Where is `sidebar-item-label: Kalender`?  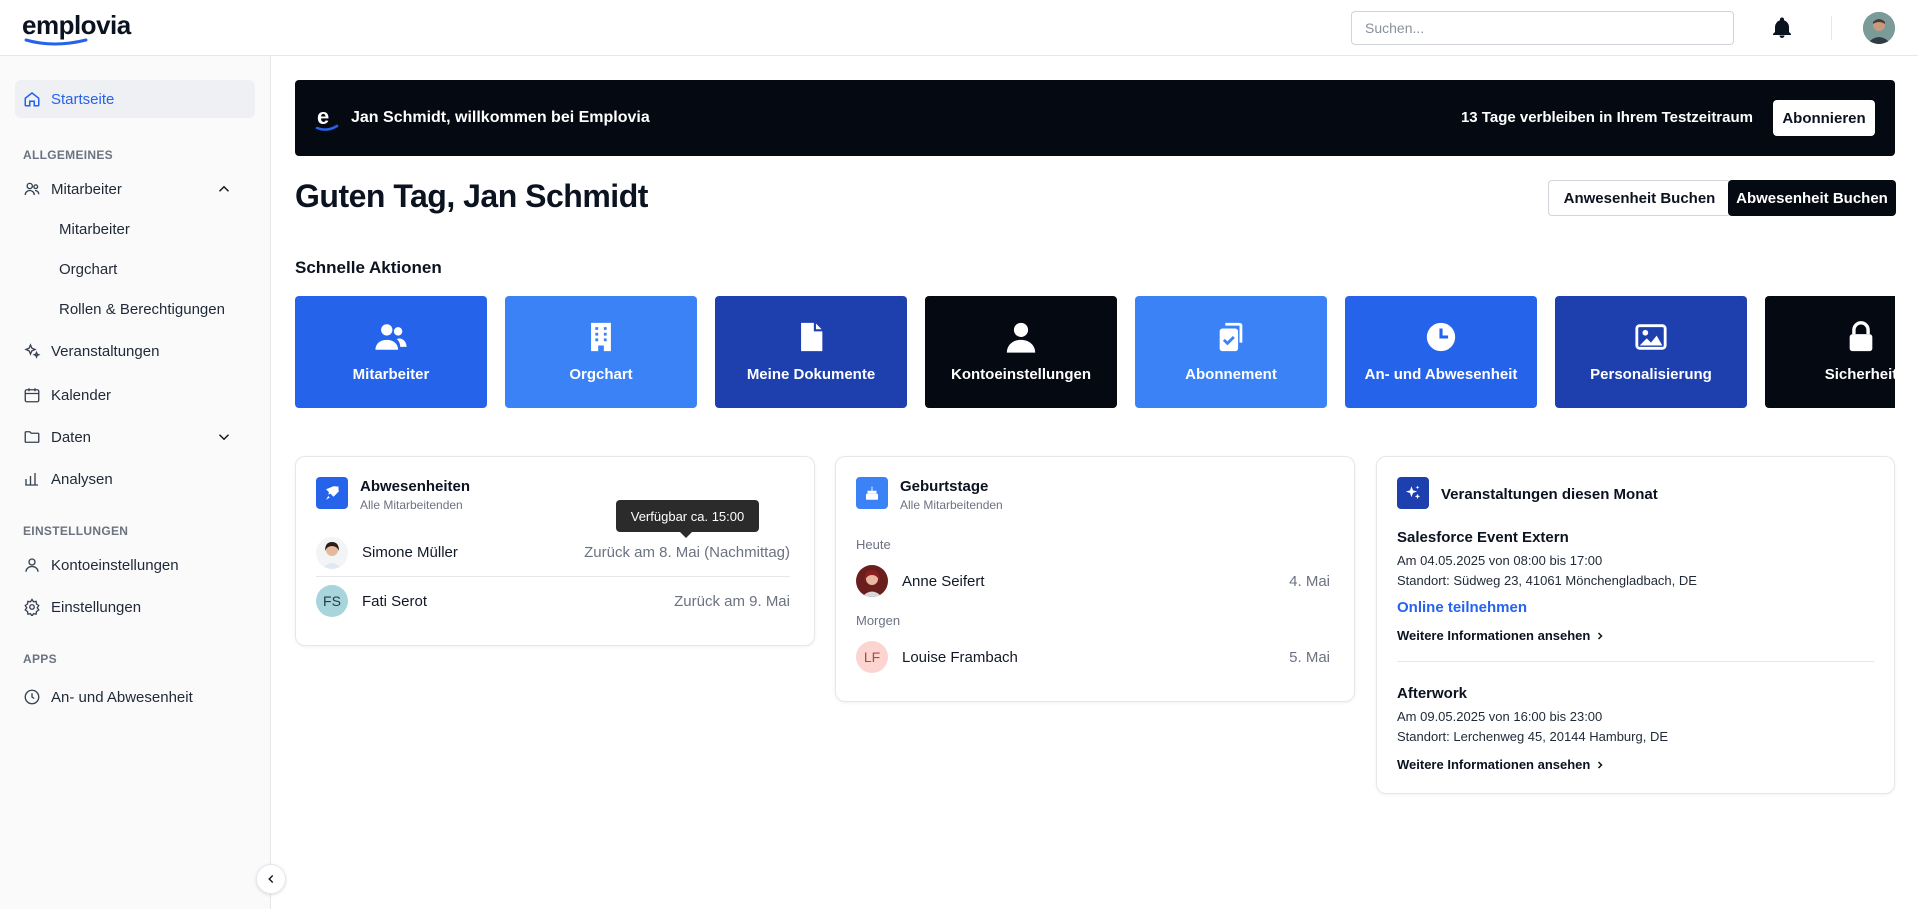 sidebar-item-label: Kalender is located at coordinates (81, 395).